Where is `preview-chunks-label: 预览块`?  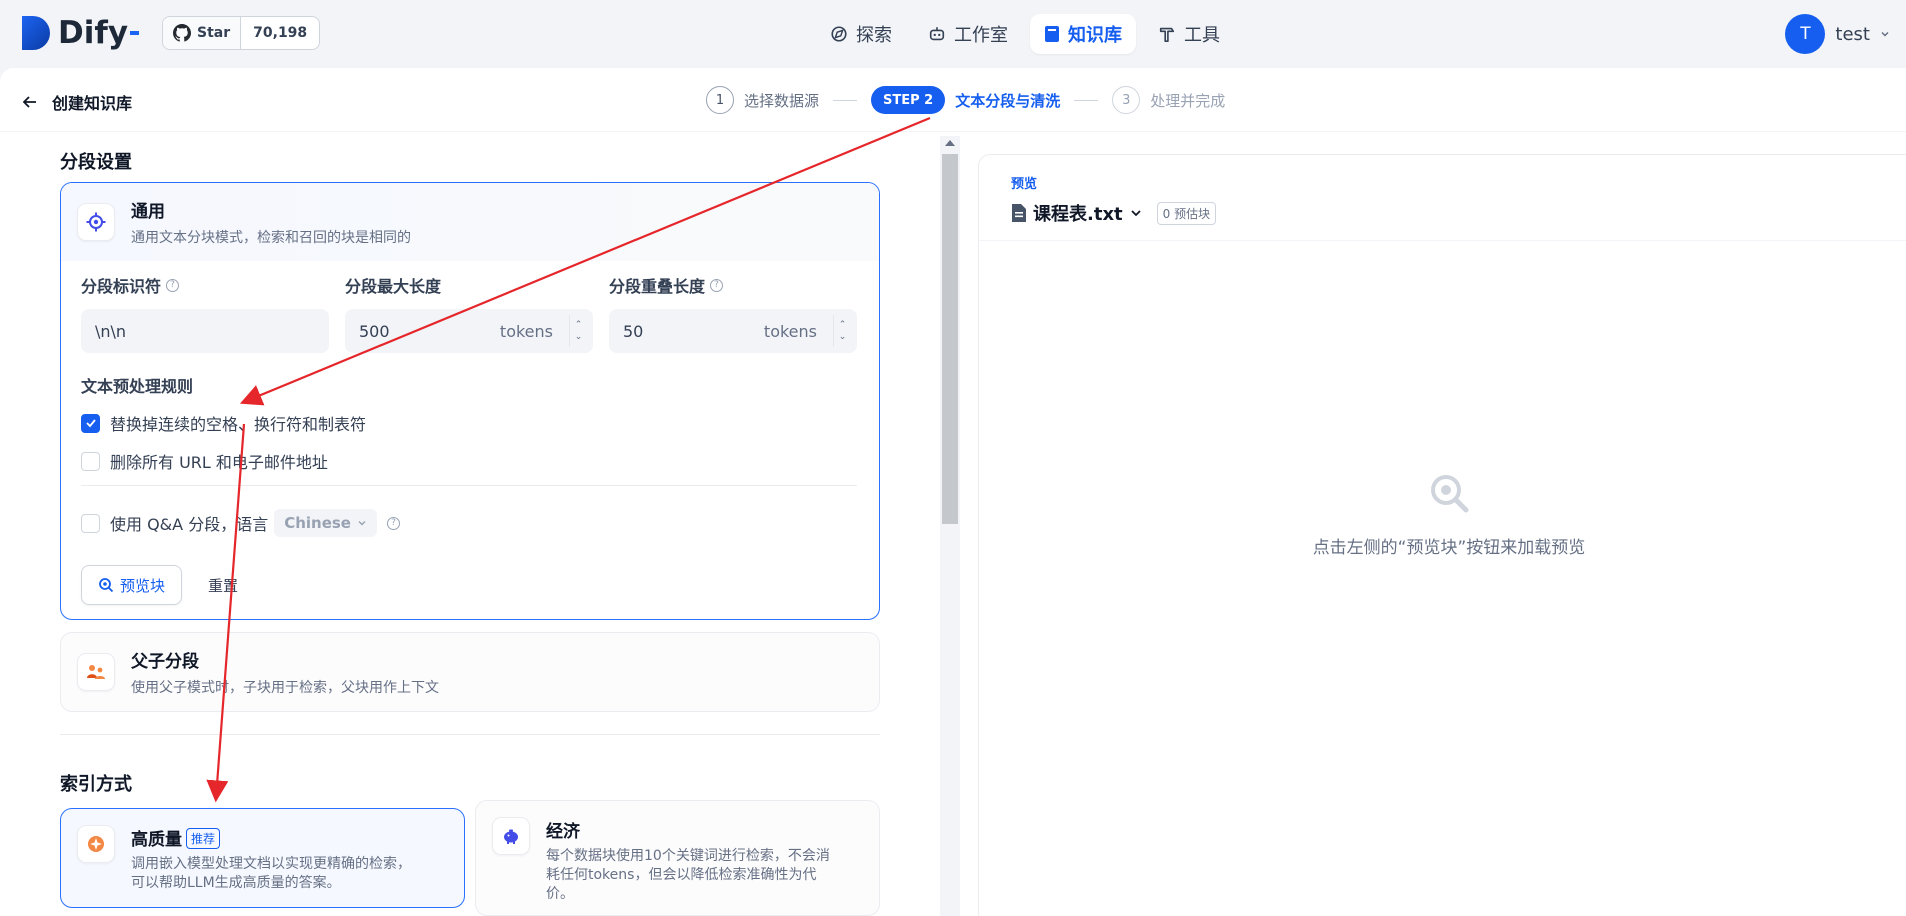 preview-chunks-label: 预览块 is located at coordinates (143, 585).